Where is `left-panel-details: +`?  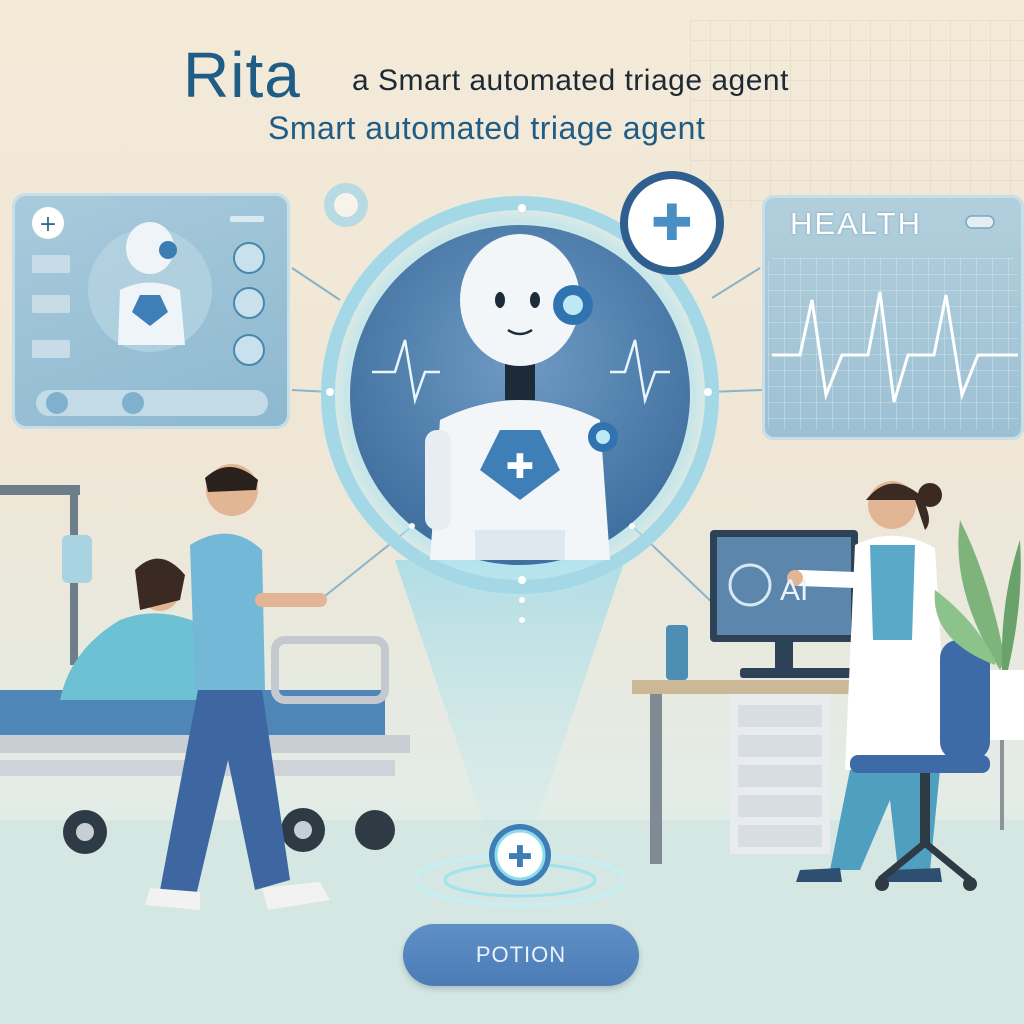
left-panel-details: + is located at coordinates (150, 311).